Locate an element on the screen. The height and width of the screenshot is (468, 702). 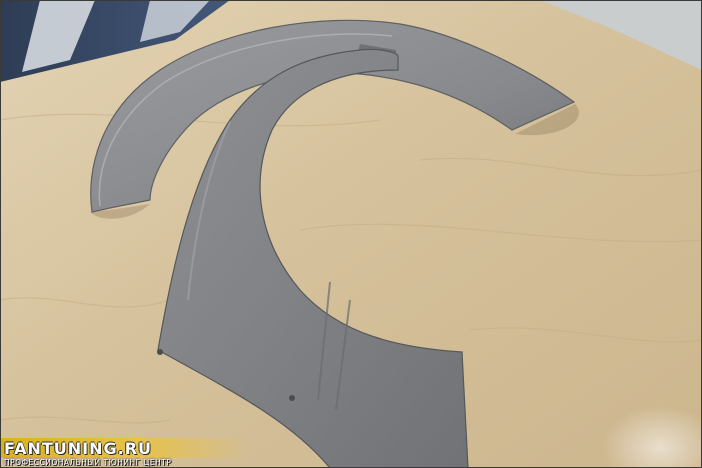
watermark-tagline: ПРОФЕССИОНАЛЬНЫЙ ТЮНИНГ ЦЕНТР is located at coordinates (88, 462).